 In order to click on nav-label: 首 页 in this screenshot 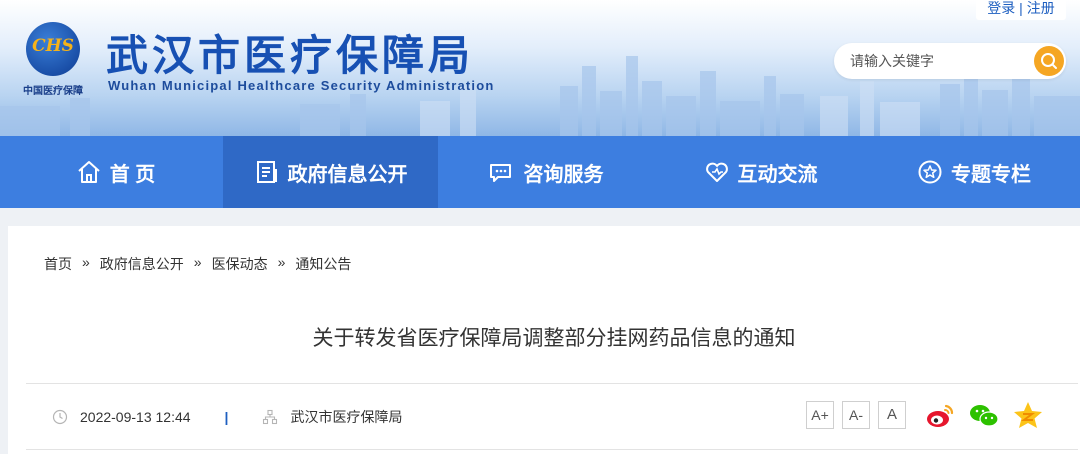, I will do `click(132, 174)`.